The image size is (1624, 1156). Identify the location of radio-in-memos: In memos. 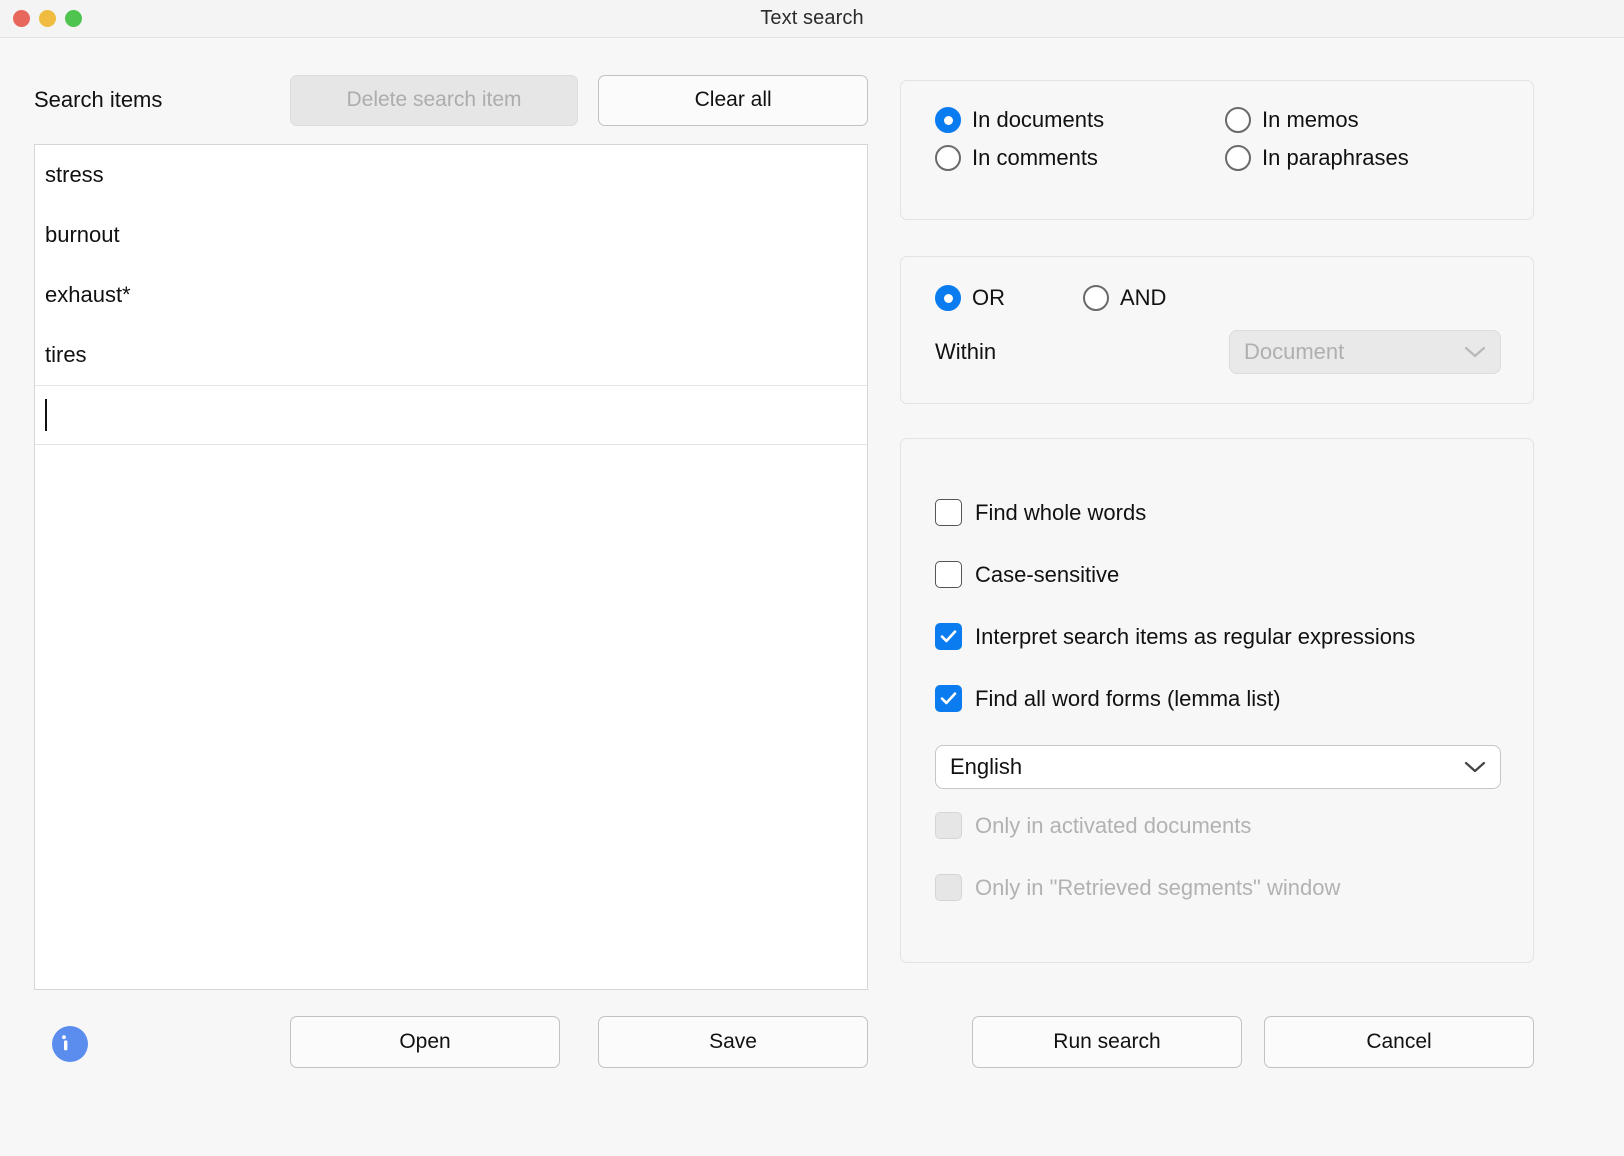
(1317, 120).